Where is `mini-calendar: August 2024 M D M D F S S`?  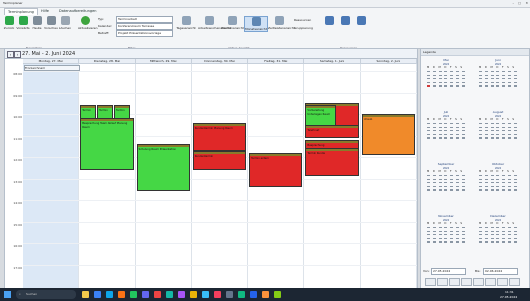 mini-calendar: August 2024 M D M D F S S is located at coordinates (498, 128).